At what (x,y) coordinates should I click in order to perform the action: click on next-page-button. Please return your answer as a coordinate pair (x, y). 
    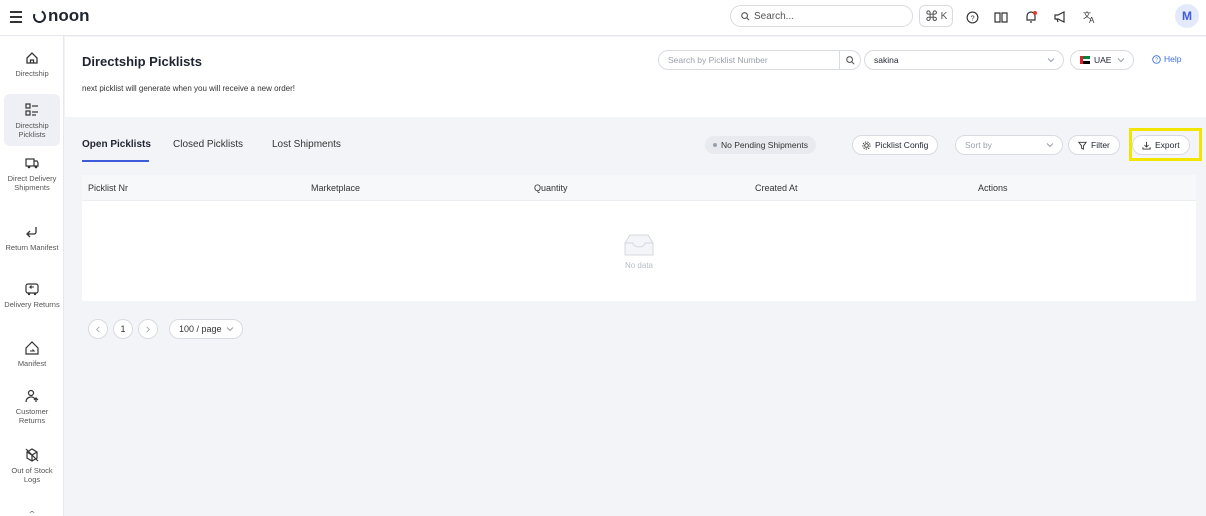
    Looking at the image, I should click on (148, 329).